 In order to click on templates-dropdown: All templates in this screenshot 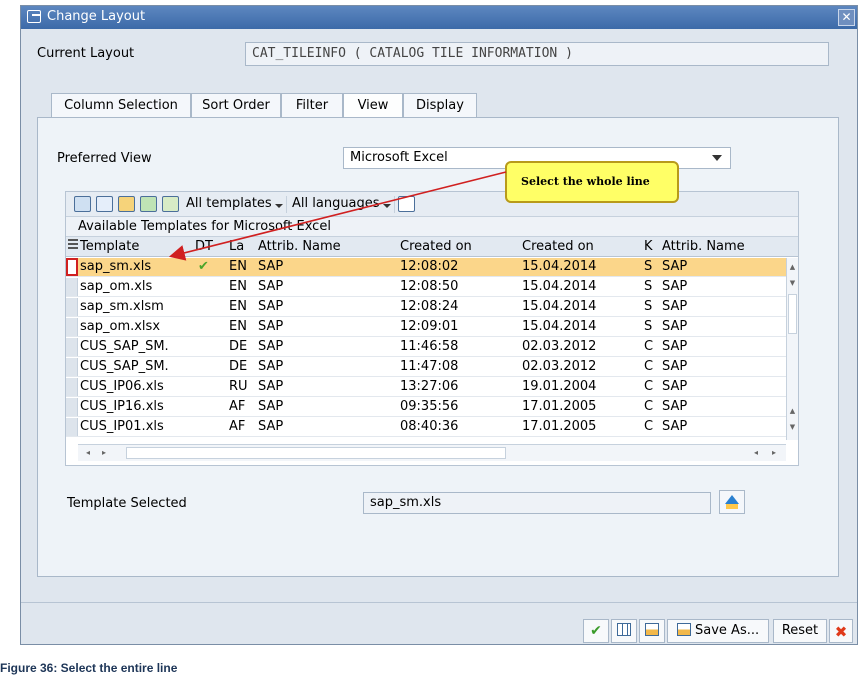, I will do `click(235, 204)`.